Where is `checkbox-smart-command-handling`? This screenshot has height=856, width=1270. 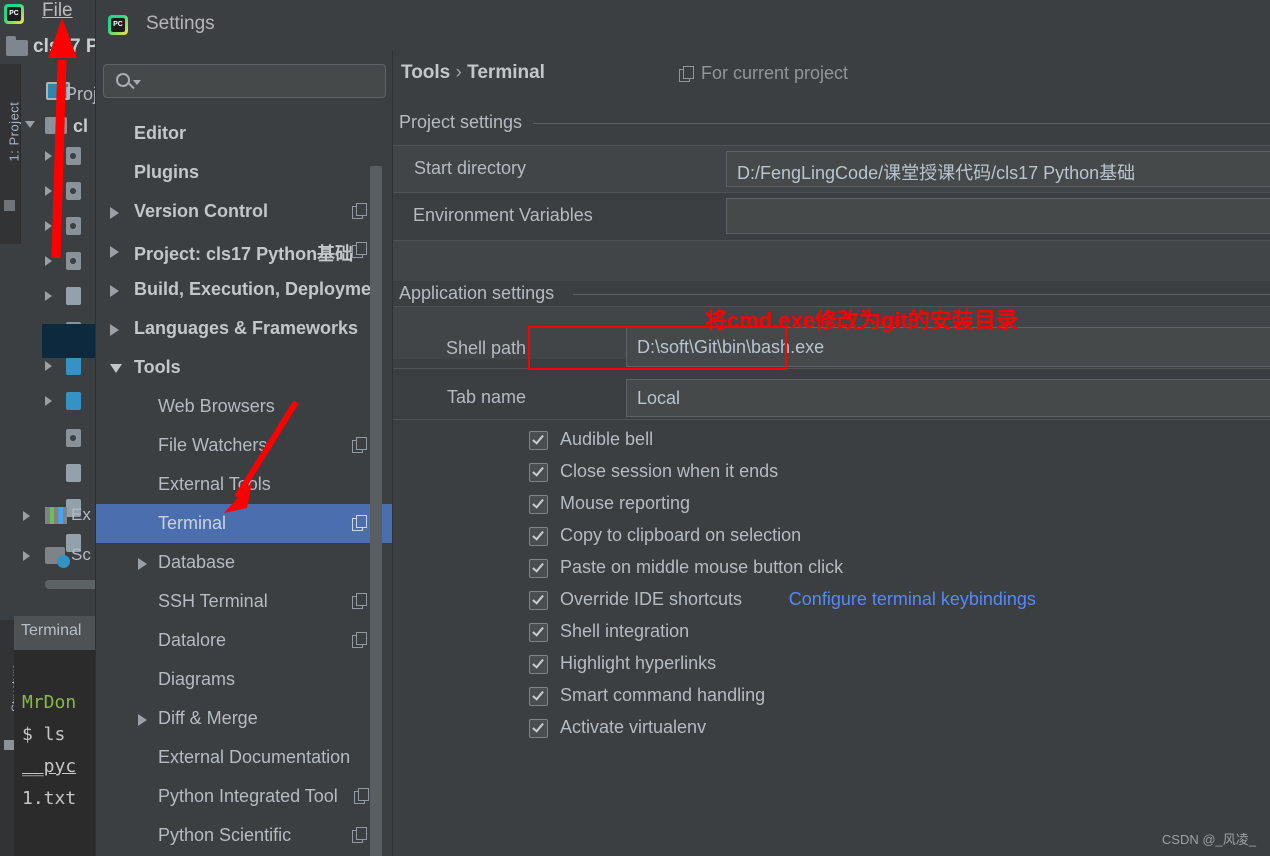
checkbox-smart-command-handling is located at coordinates (538, 696).